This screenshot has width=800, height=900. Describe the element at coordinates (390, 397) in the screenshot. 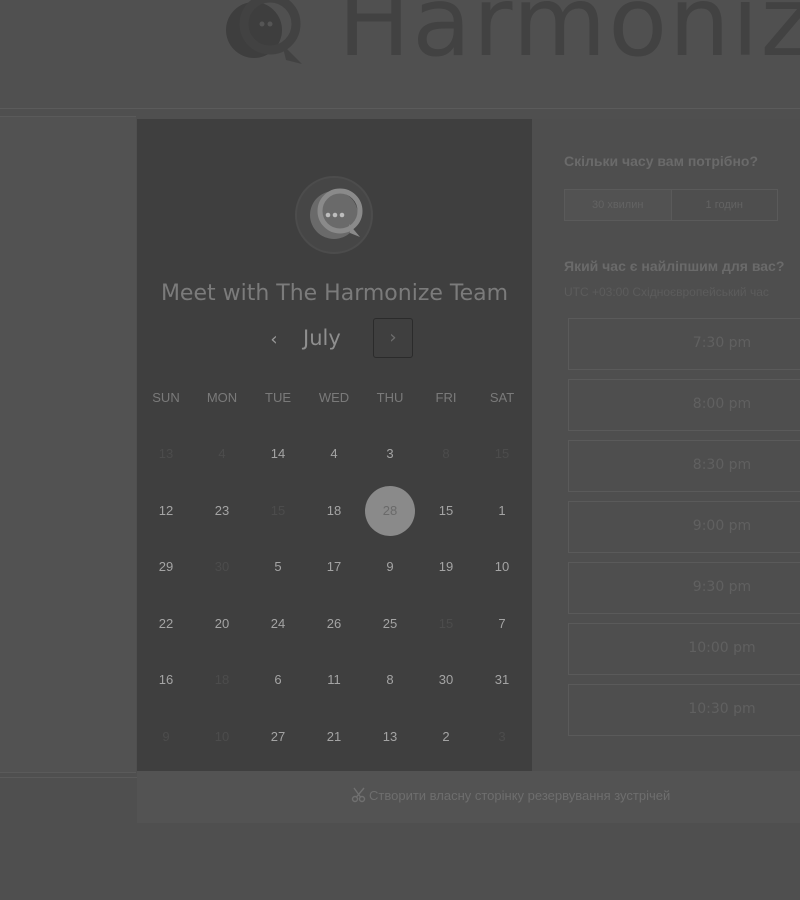

I see `weekday-label: THU` at that location.